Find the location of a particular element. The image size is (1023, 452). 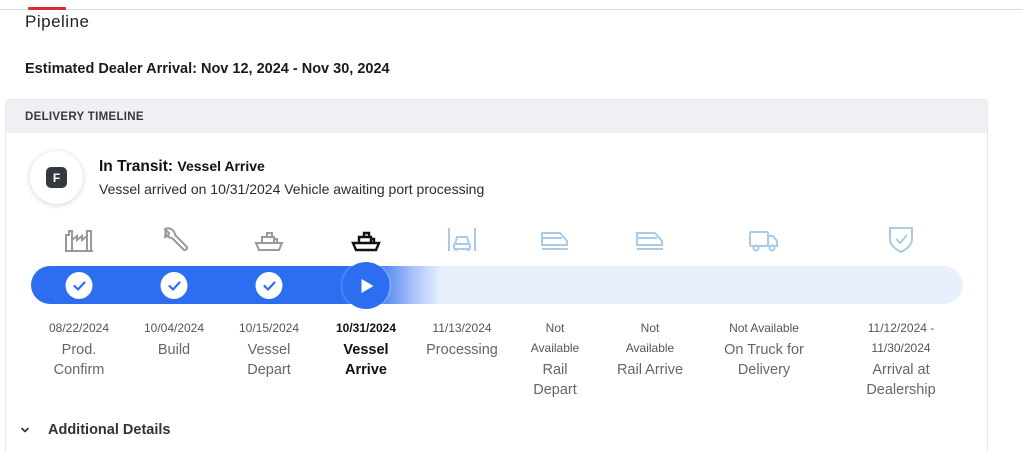

current-stage-marker is located at coordinates (366, 285).